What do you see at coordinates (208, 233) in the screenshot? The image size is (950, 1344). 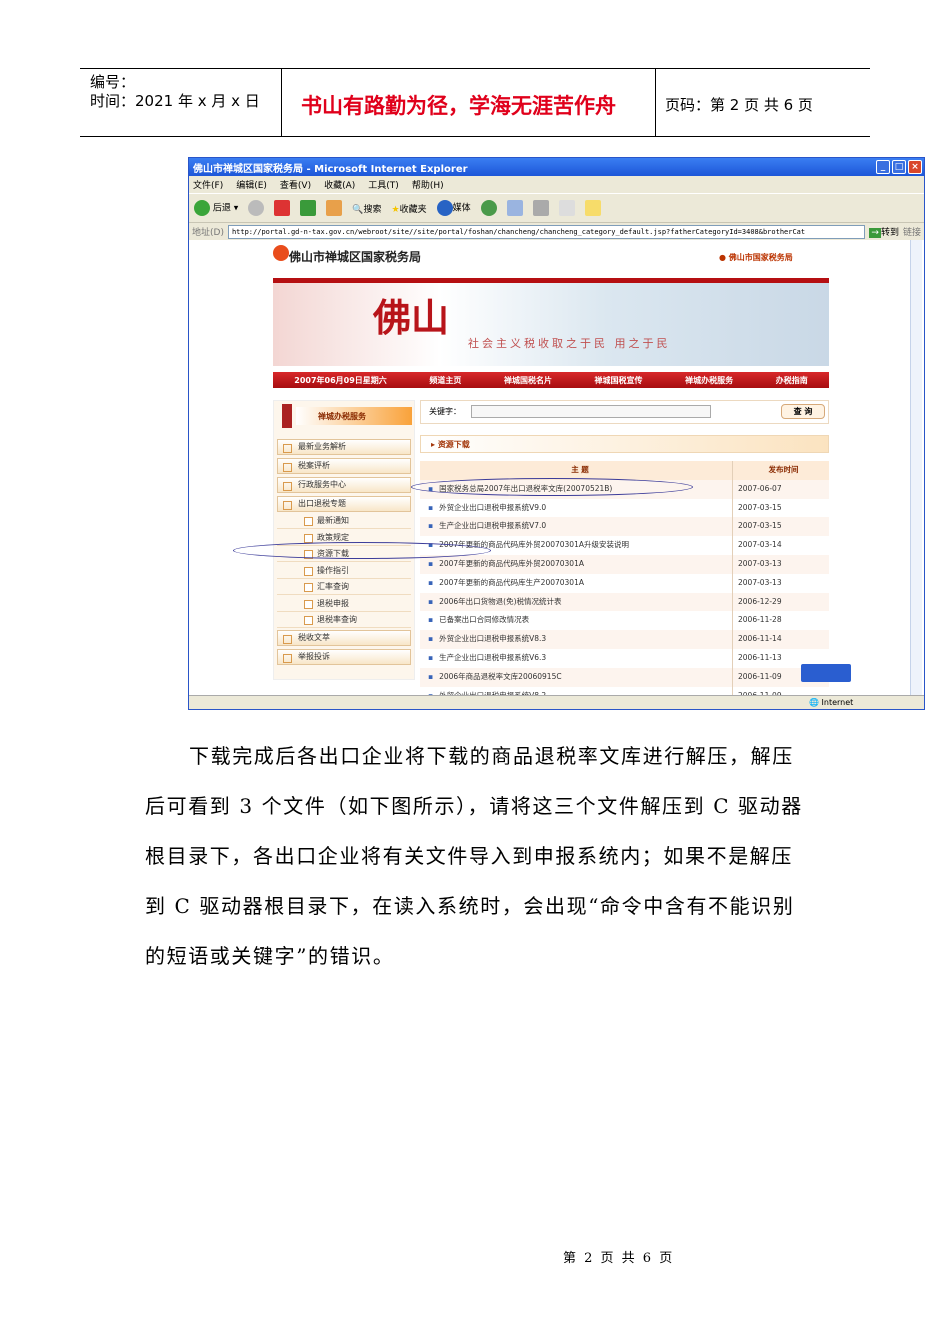 I see `address-label: 地址(D)` at bounding box center [208, 233].